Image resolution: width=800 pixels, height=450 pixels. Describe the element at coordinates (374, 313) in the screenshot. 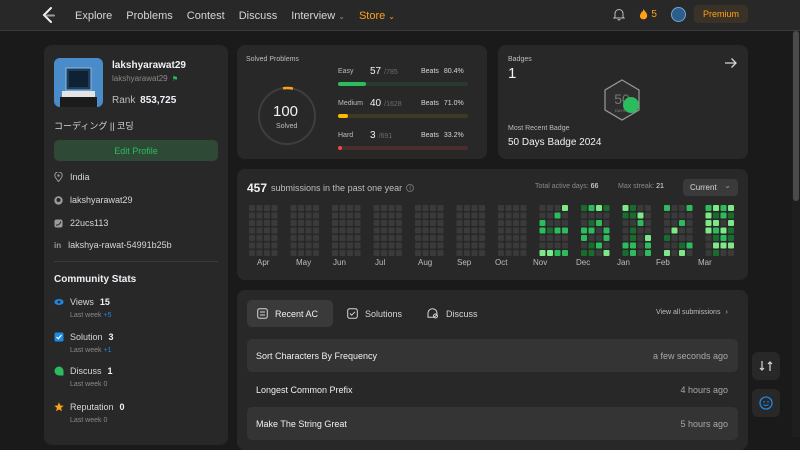

I see `tab-solutions: Solutions` at that location.